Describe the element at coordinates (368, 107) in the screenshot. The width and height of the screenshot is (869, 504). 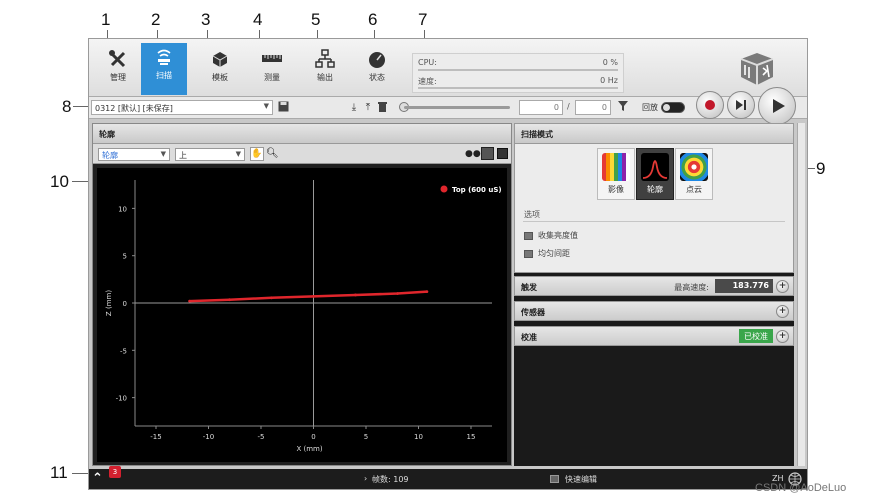
I see `upload-icon: ⤒` at that location.